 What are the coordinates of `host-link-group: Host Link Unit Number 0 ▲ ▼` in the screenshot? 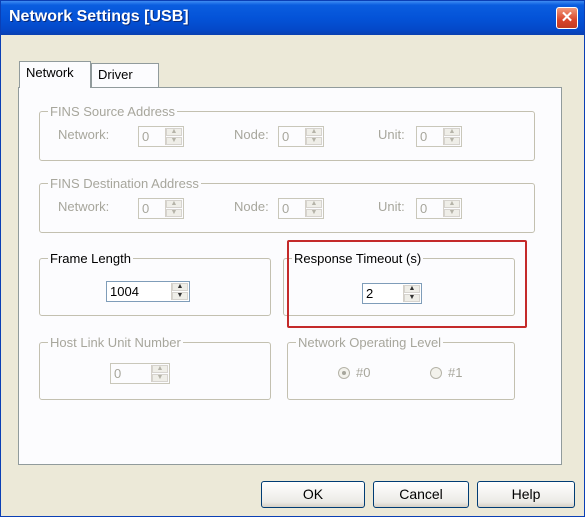 It's located at (155, 367).